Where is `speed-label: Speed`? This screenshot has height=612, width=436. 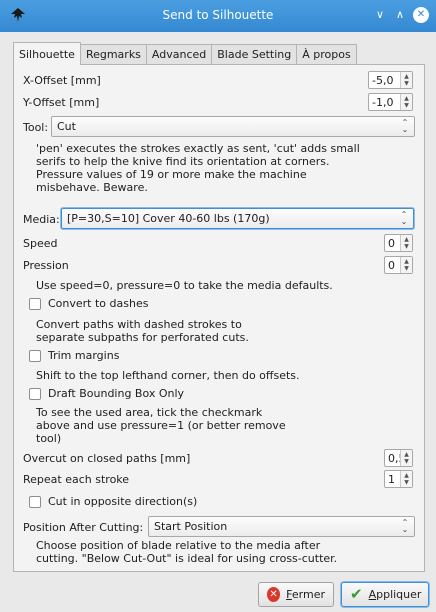
speed-label: Speed is located at coordinates (40, 243).